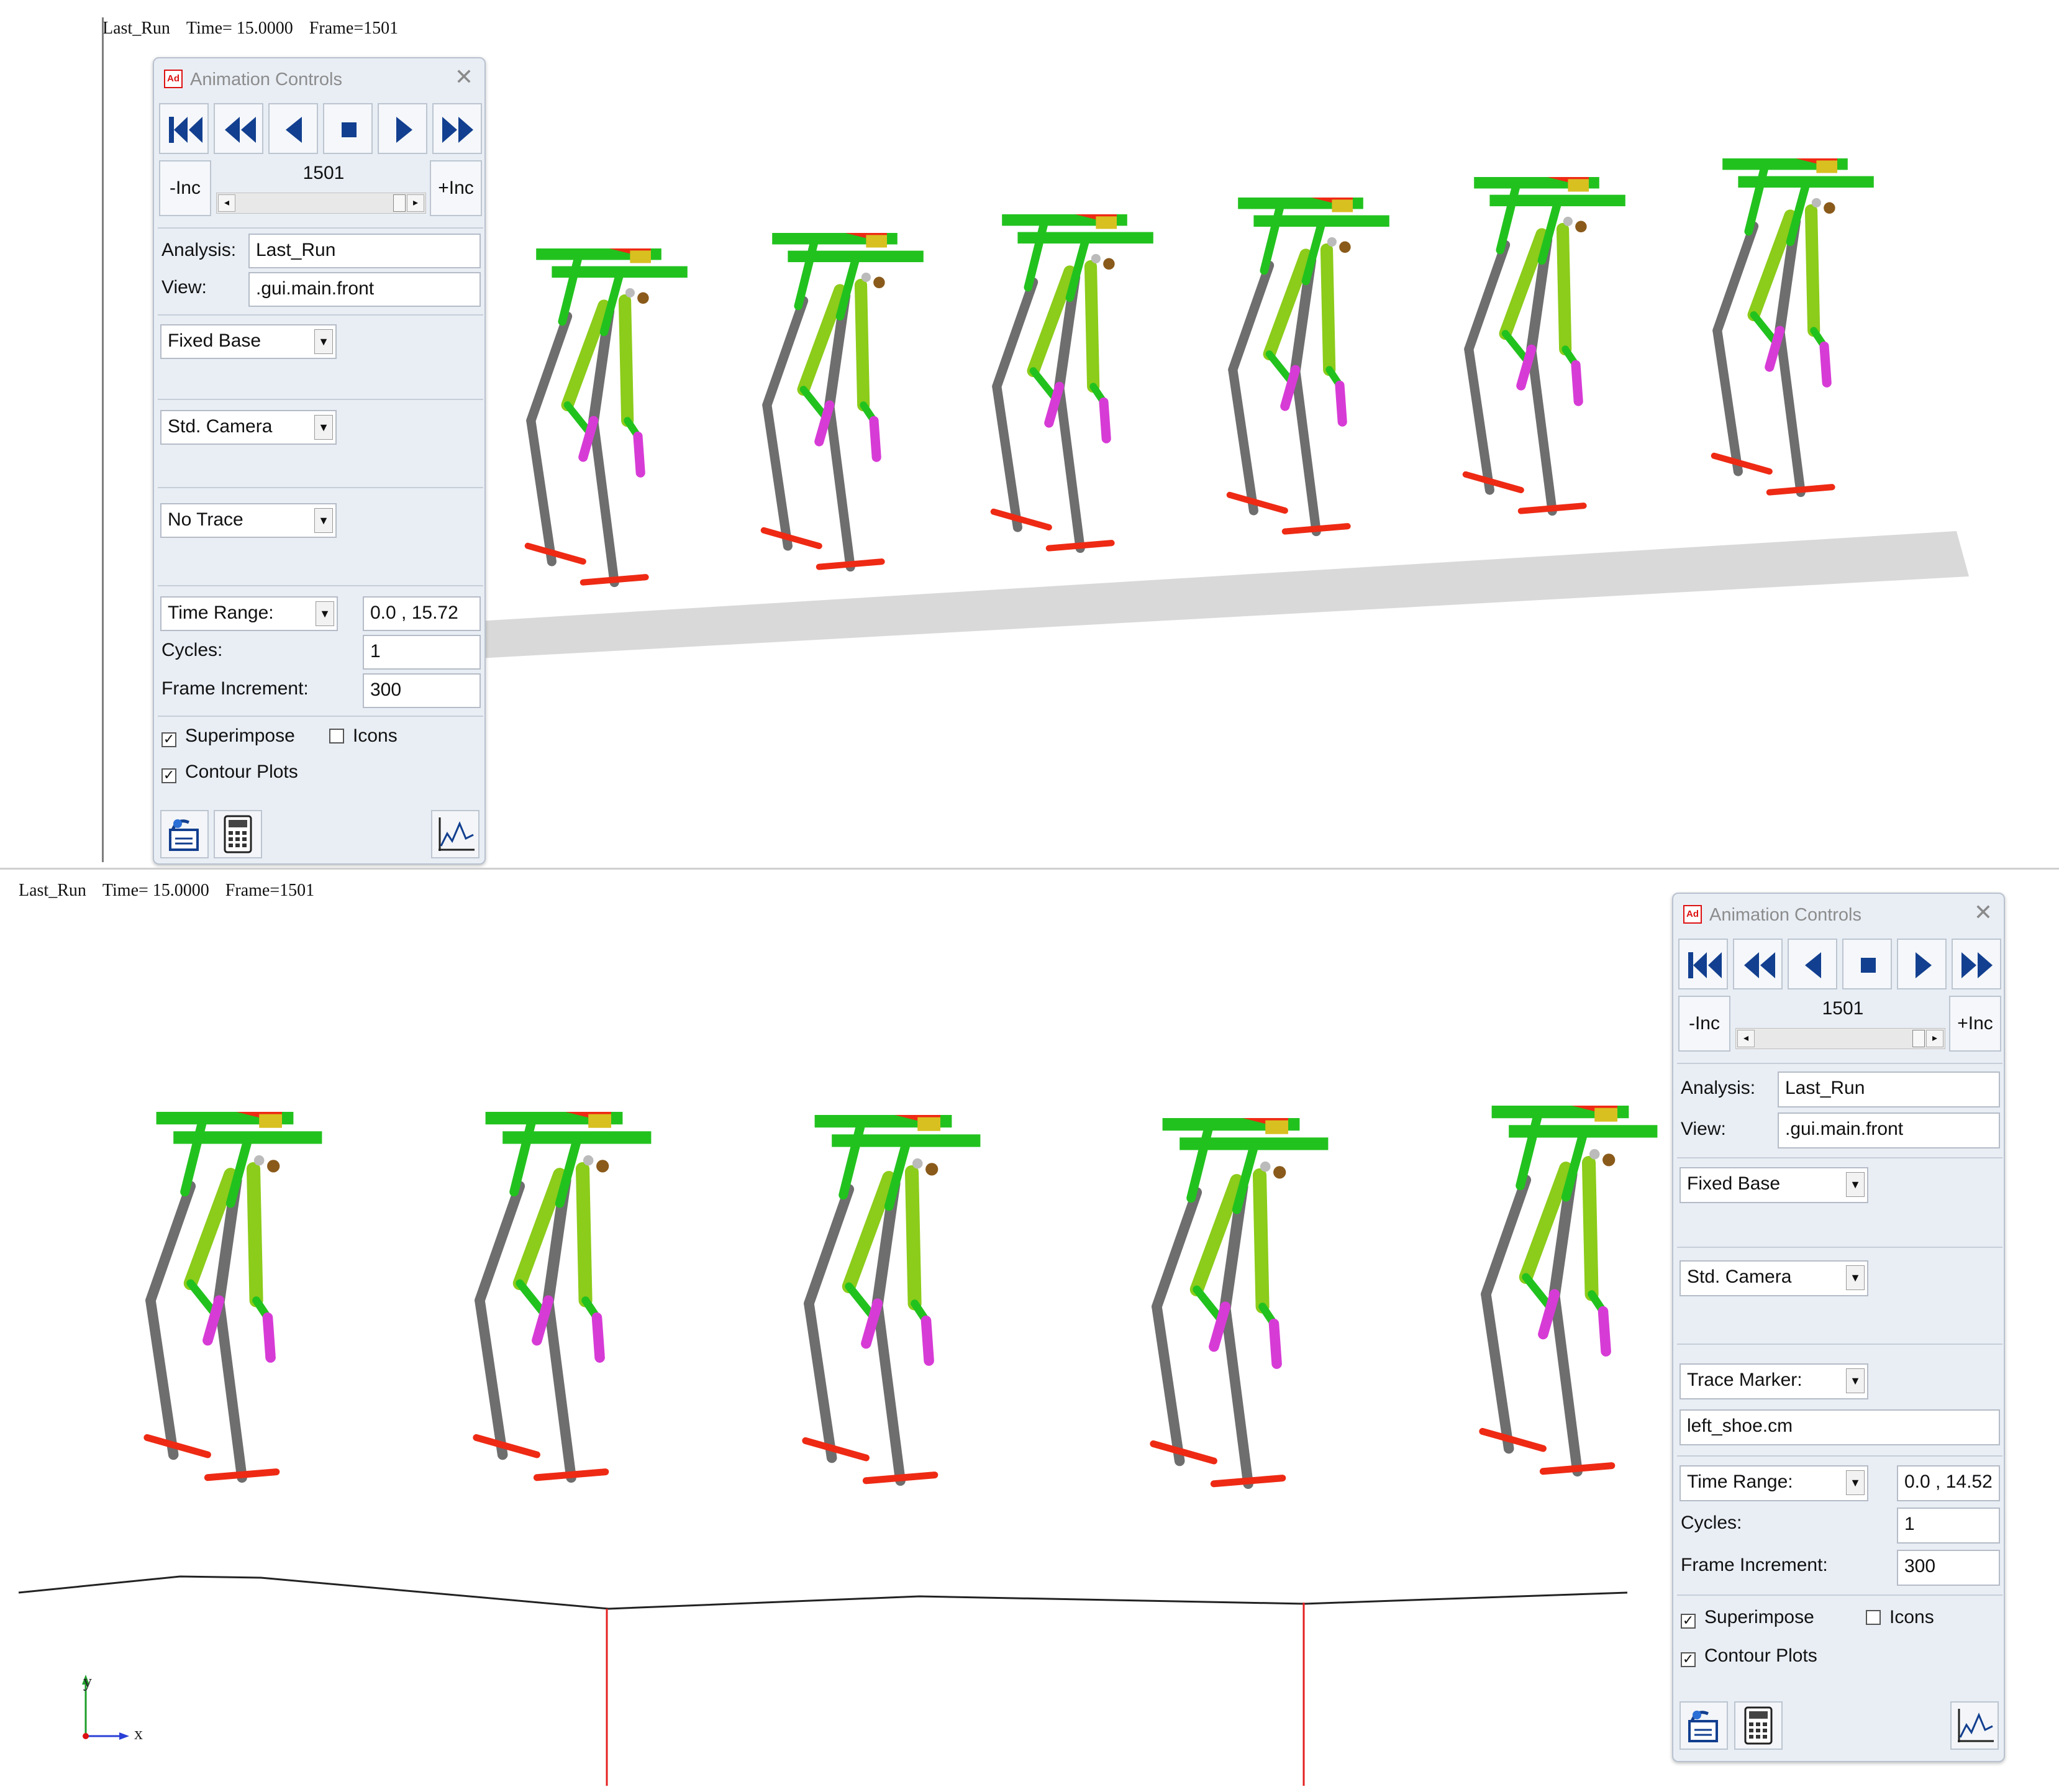 Image resolution: width=2059 pixels, height=1792 pixels. I want to click on trace-select: No Trace ▼, so click(249, 520).